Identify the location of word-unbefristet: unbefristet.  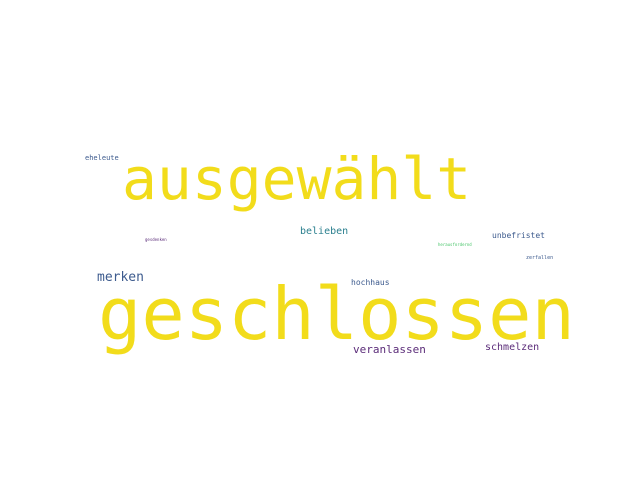
(518, 235).